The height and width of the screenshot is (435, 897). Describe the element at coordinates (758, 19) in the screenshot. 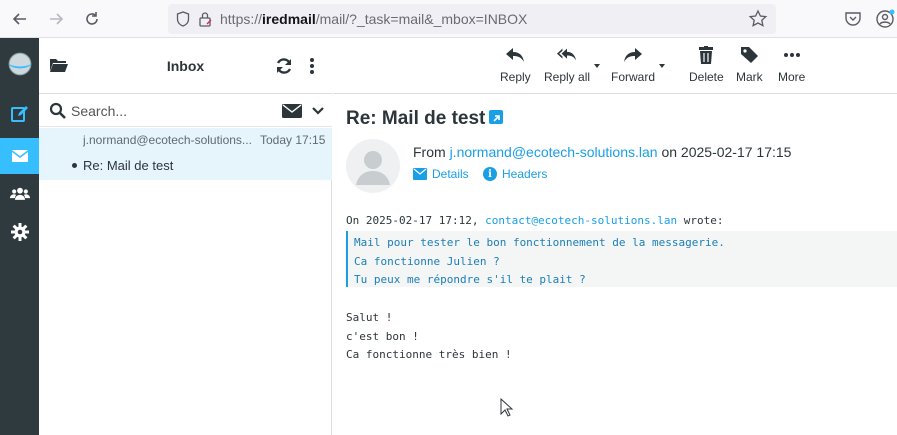

I see `bookmark-star-icon` at that location.